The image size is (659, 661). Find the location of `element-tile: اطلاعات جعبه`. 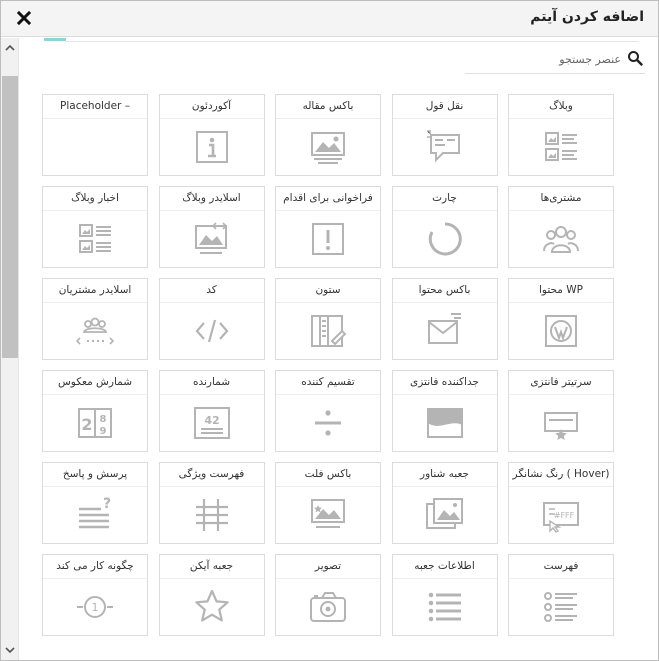

element-tile: اطلاعات جعبه is located at coordinates (444, 595).